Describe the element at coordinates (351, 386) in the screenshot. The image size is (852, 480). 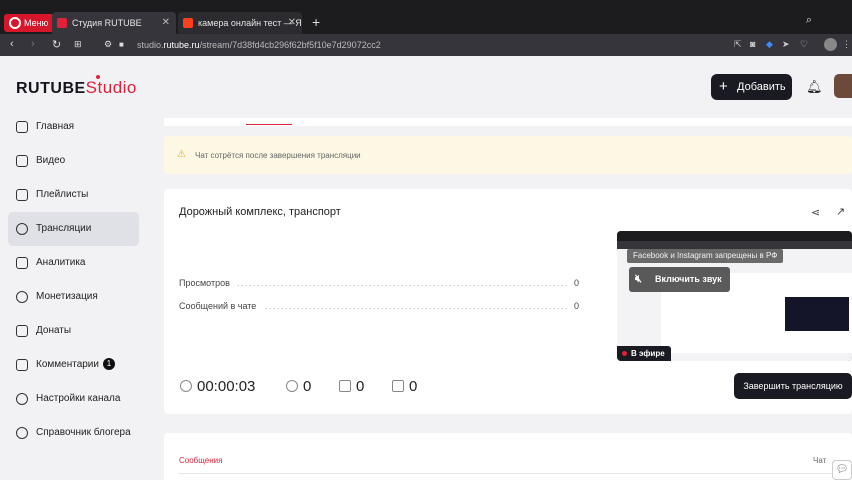
I see `likes-stat: 0` at that location.